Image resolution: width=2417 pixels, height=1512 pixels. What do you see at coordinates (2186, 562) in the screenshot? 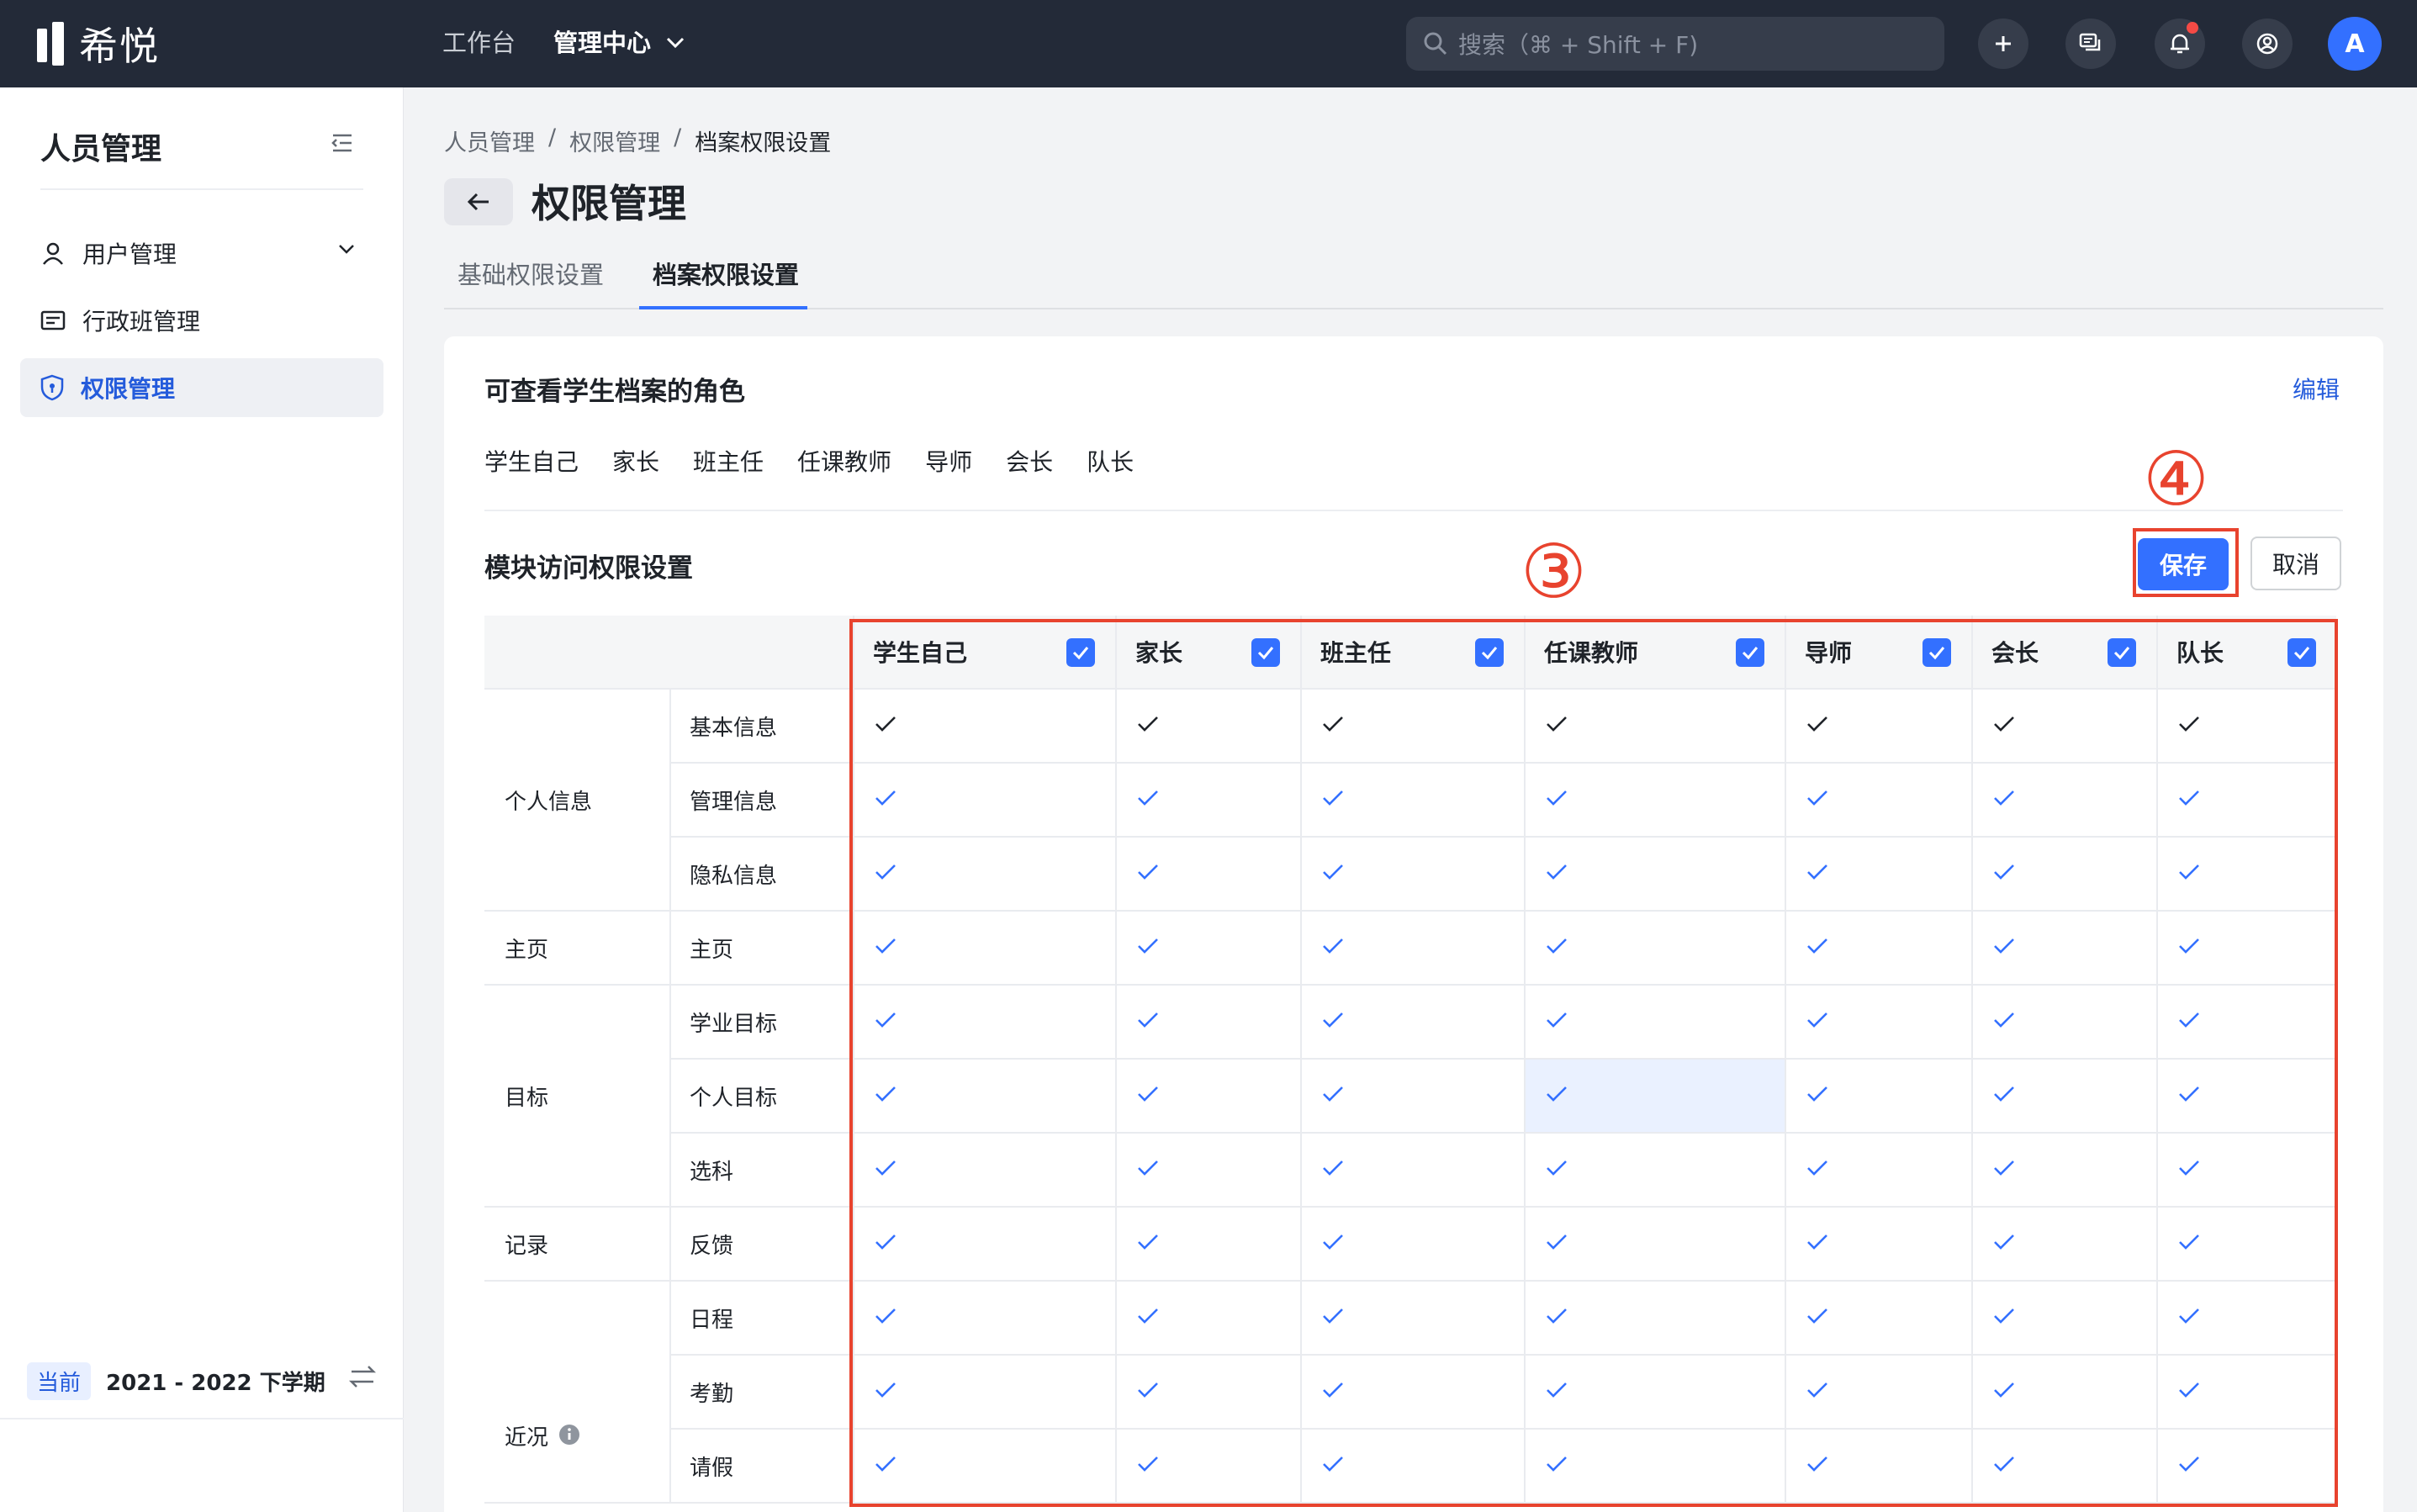
I see `annotation-box-save` at bounding box center [2186, 562].